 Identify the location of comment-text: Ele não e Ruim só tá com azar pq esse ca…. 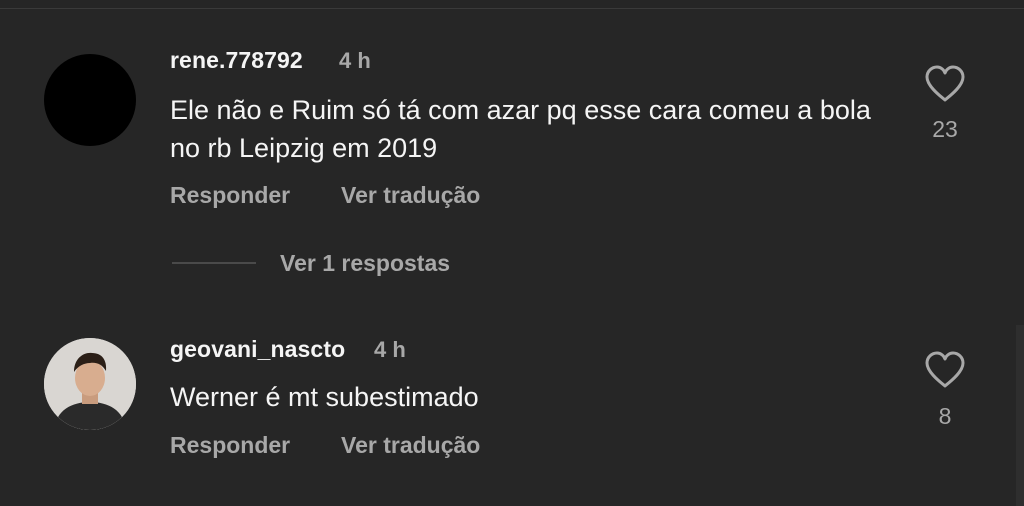
(520, 129).